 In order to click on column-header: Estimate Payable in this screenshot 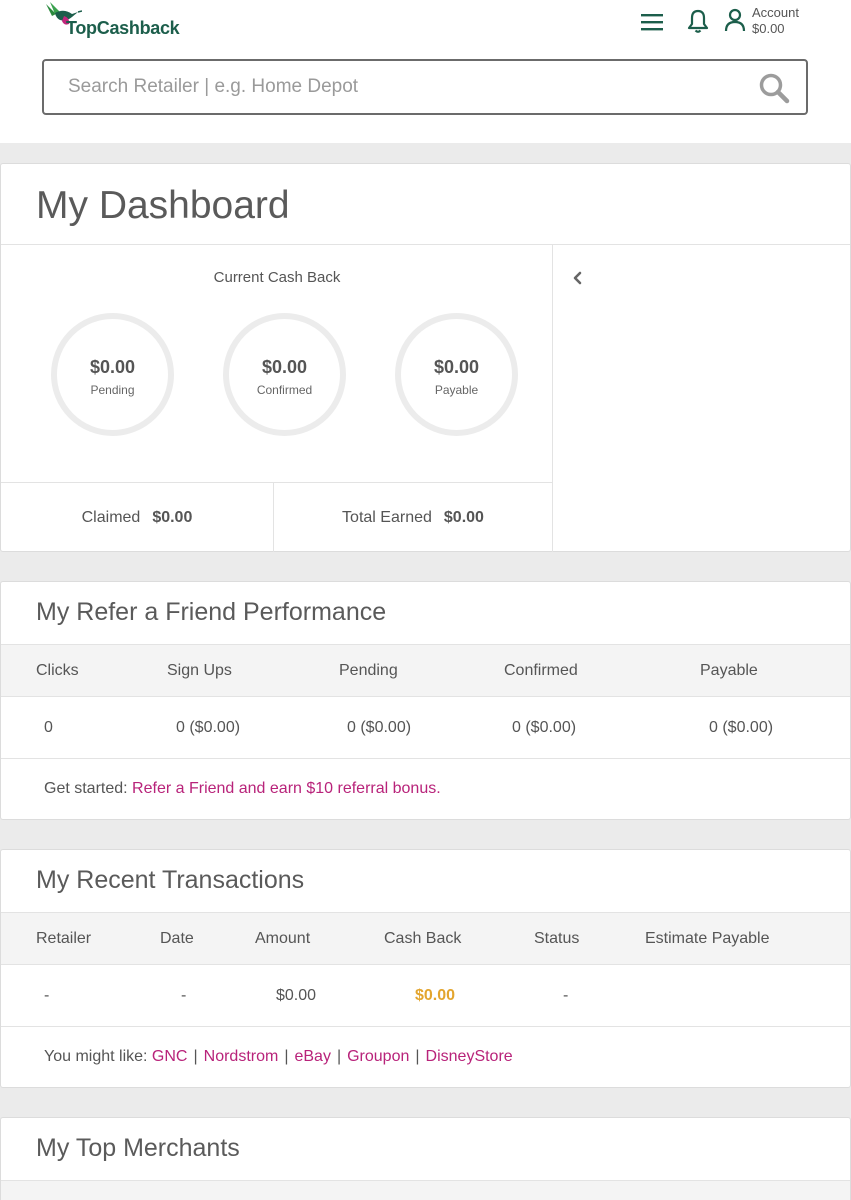, I will do `click(707, 938)`.